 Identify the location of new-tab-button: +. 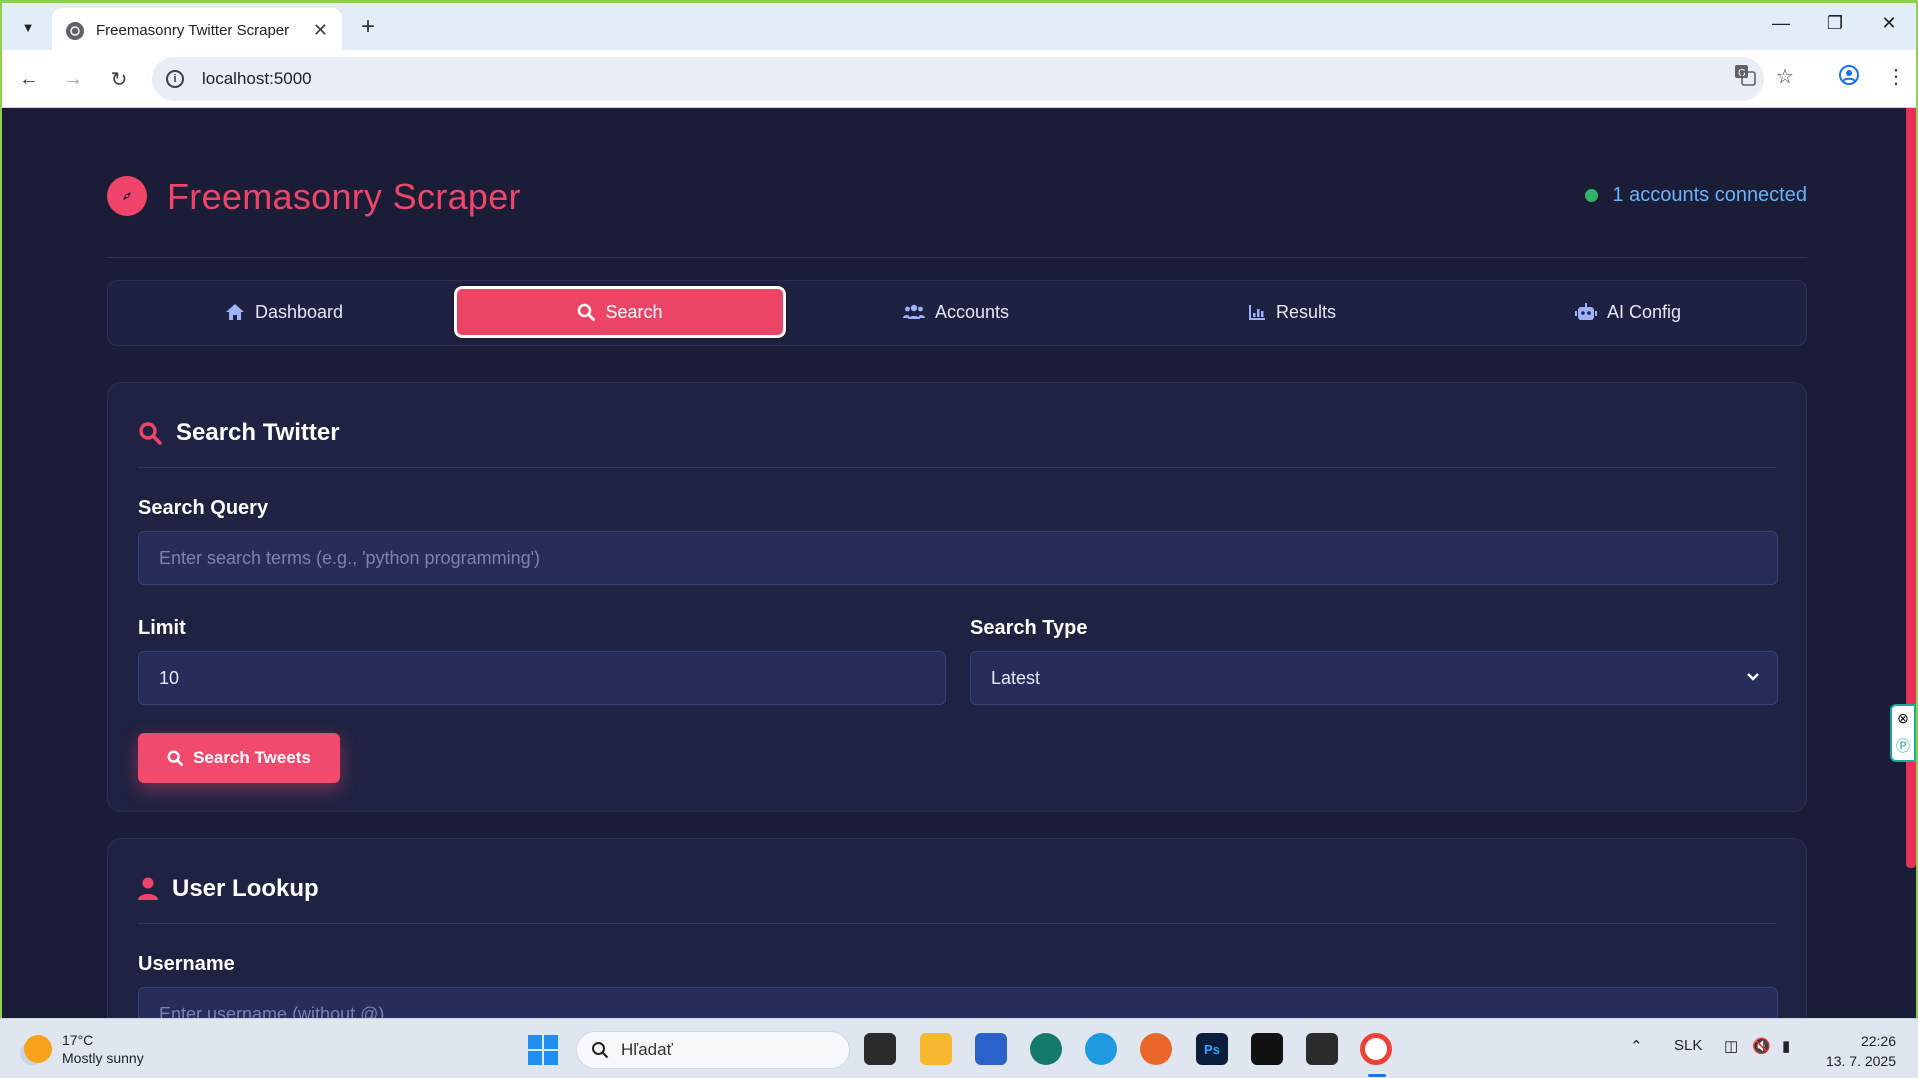
(368, 27).